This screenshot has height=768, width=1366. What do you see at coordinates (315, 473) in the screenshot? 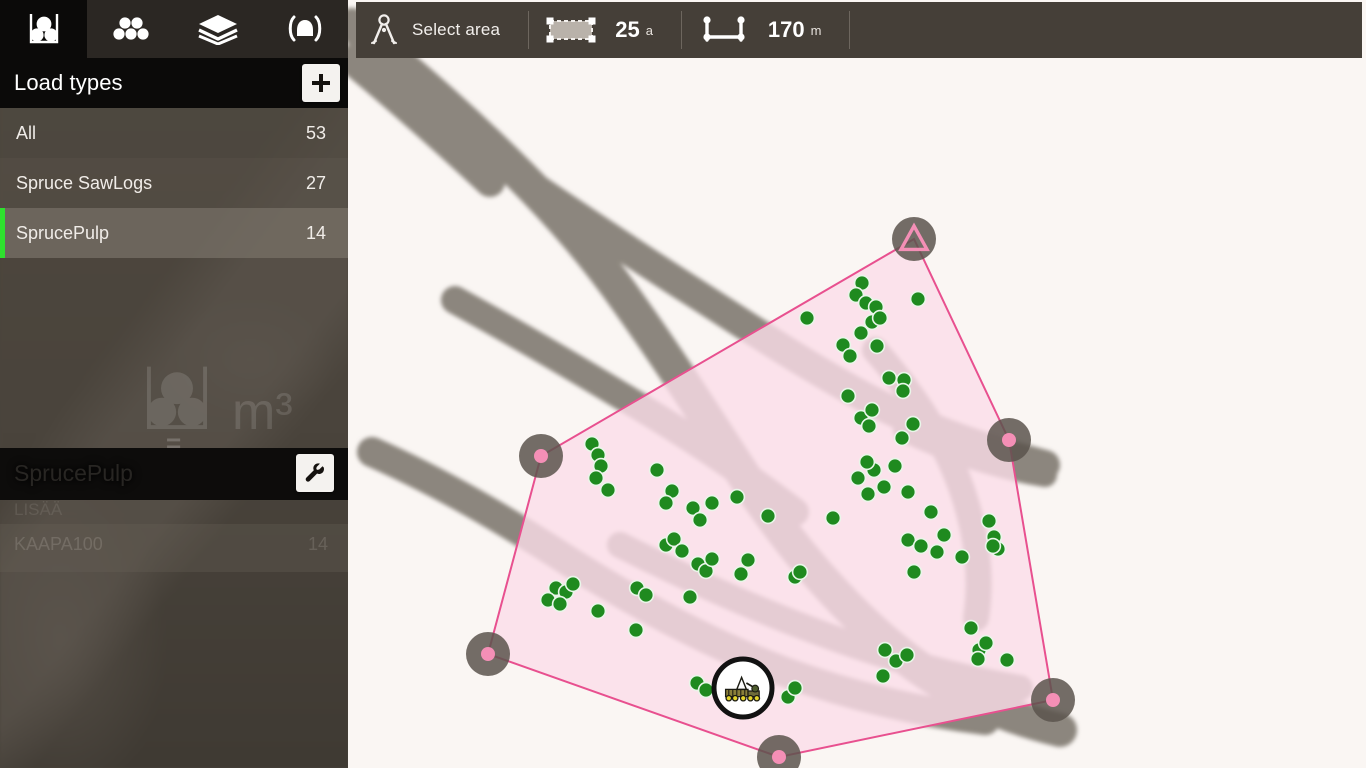
I see `settings-button` at bounding box center [315, 473].